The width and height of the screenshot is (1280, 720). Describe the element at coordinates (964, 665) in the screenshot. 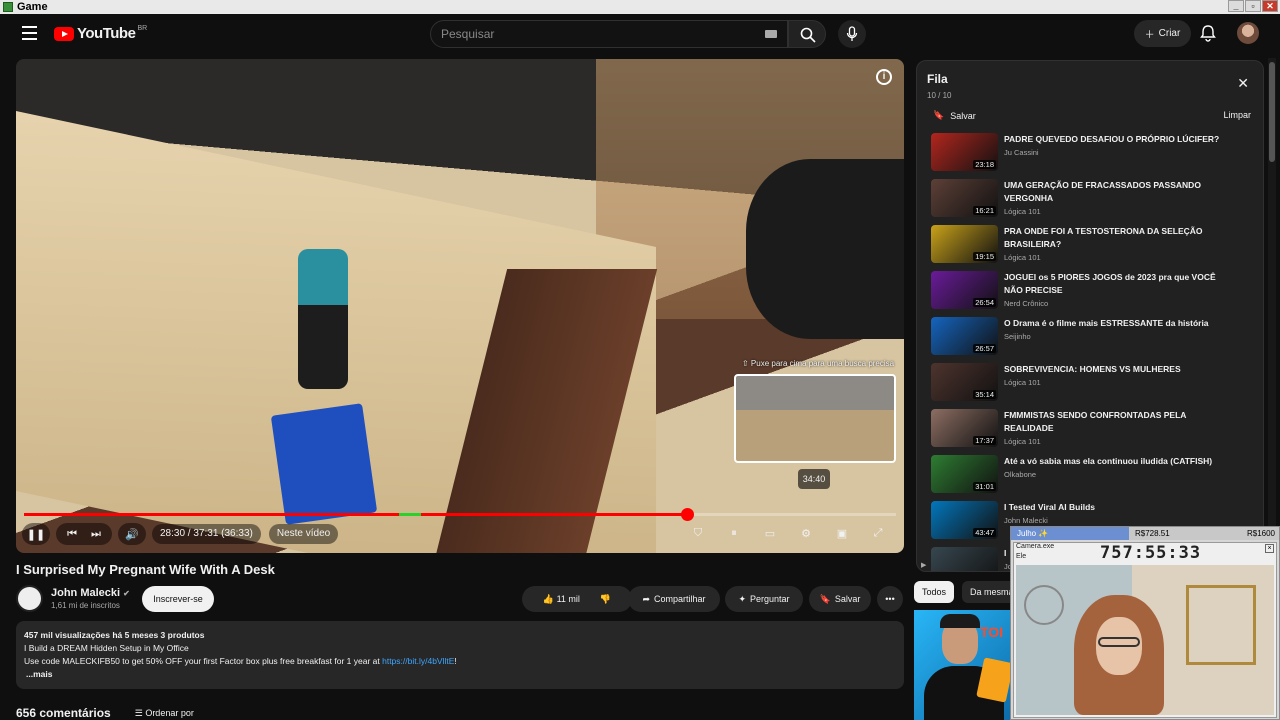

I see `recommended-video-thumbnail: TOI` at that location.